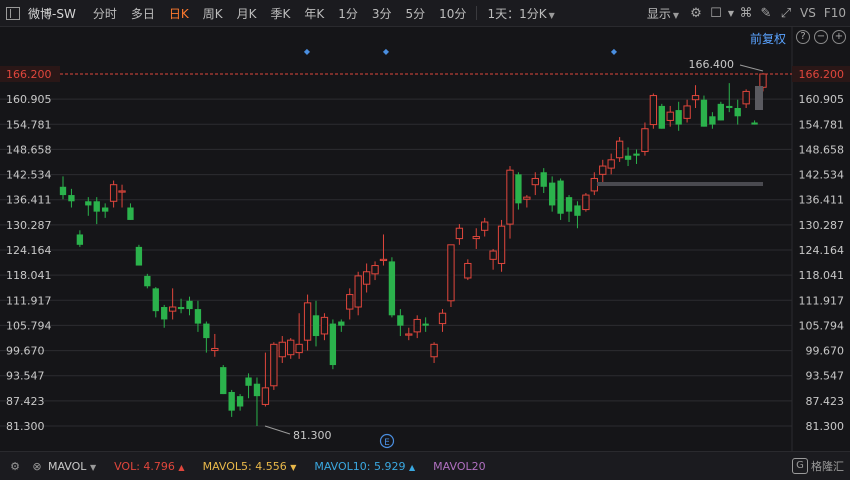  I want to click on tab-yearly-k: 年K, so click(314, 13).